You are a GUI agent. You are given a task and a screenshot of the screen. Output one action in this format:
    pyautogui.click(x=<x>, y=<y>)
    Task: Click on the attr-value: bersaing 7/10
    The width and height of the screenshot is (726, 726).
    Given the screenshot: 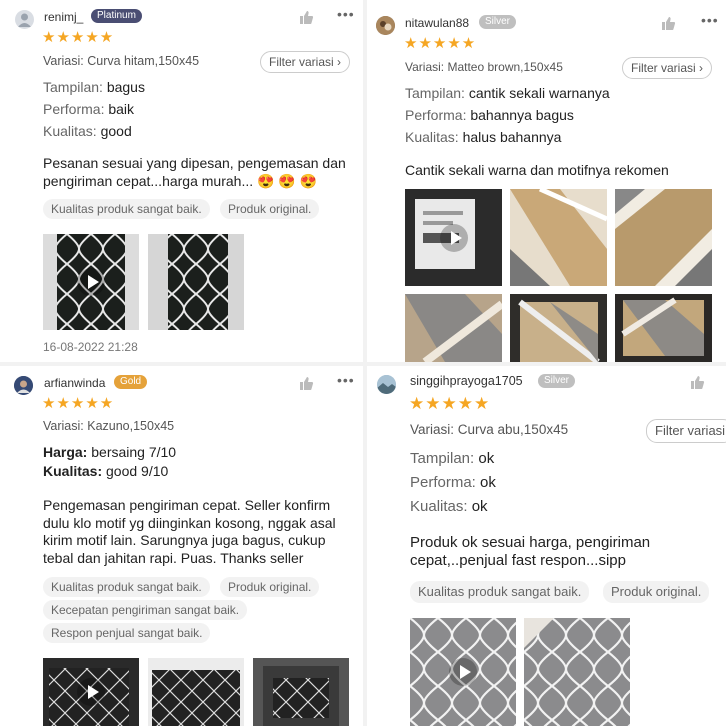 What is the action you would take?
    pyautogui.click(x=134, y=452)
    